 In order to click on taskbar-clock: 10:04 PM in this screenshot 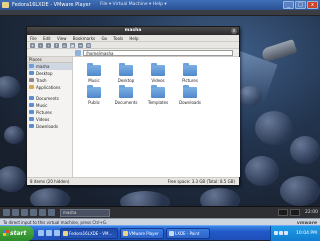, I will do `click(306, 233)`.